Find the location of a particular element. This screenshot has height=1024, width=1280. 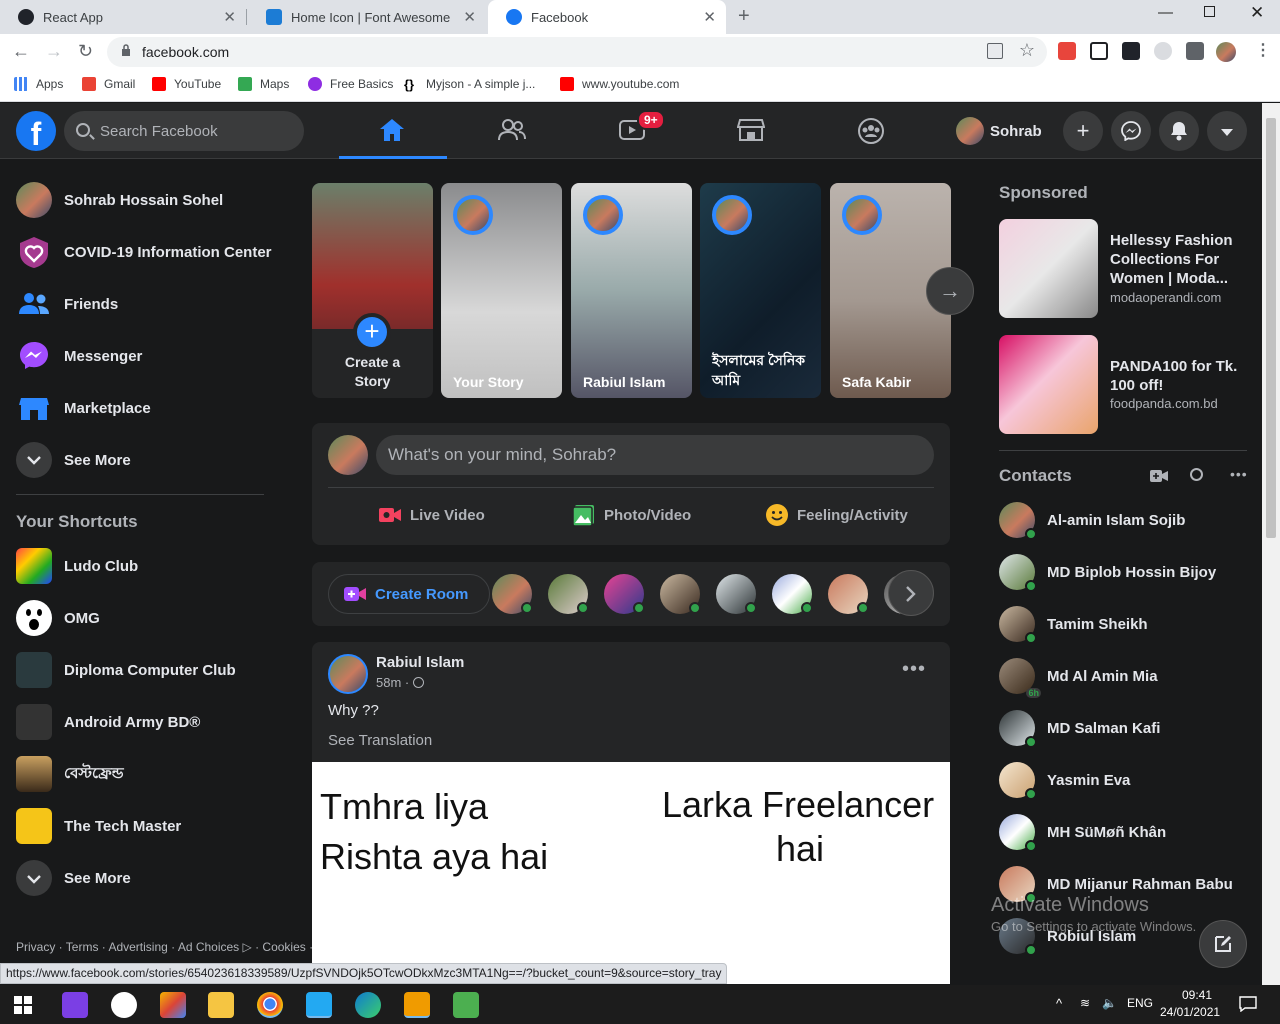

tray-chevron-up-icon: ^ is located at coordinates (1059, 1003).